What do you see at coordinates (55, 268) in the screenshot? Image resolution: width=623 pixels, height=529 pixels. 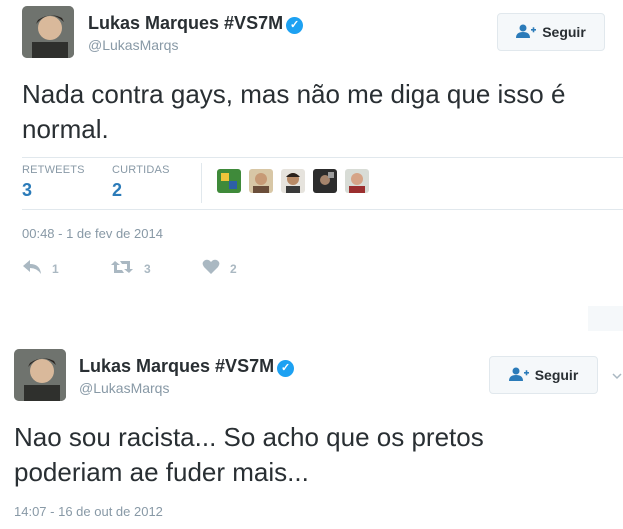 I see `reply-count: 1` at bounding box center [55, 268].